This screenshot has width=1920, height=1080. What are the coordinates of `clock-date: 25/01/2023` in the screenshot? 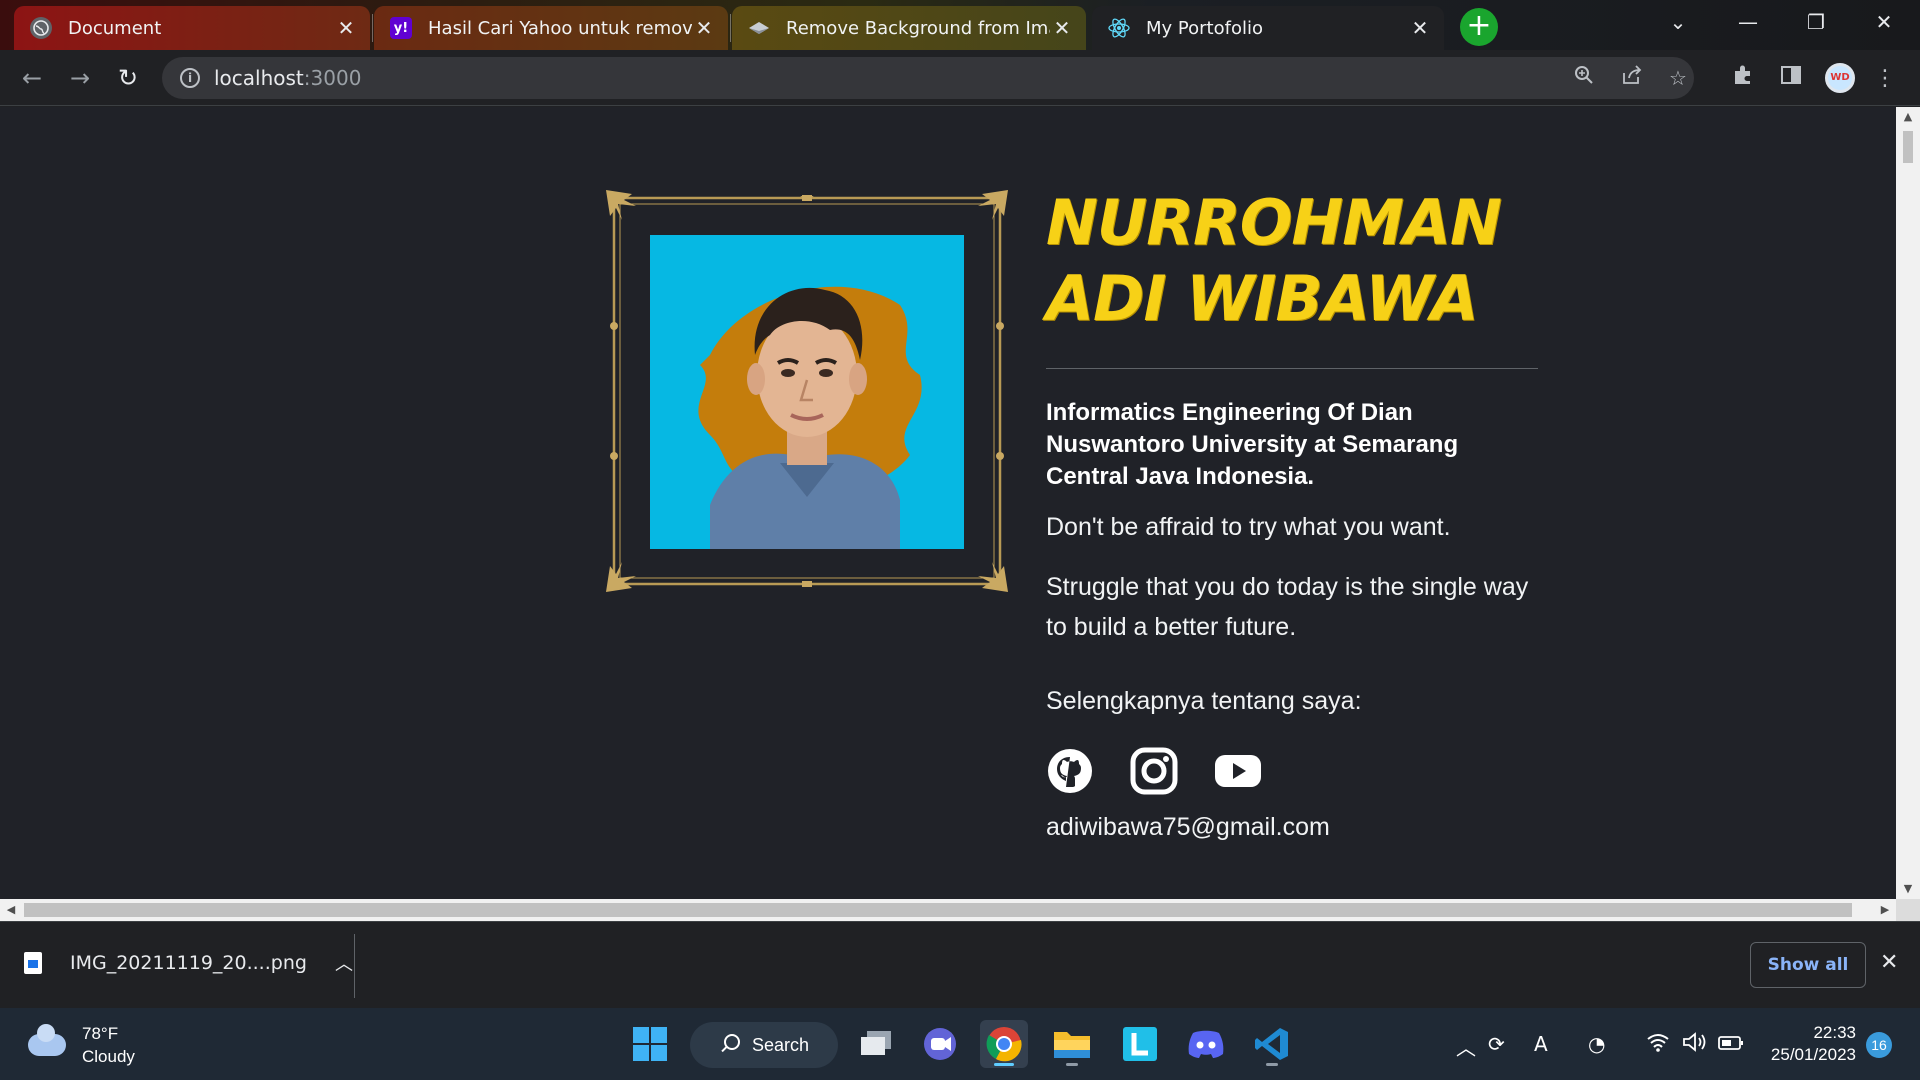 It's located at (1813, 1054).